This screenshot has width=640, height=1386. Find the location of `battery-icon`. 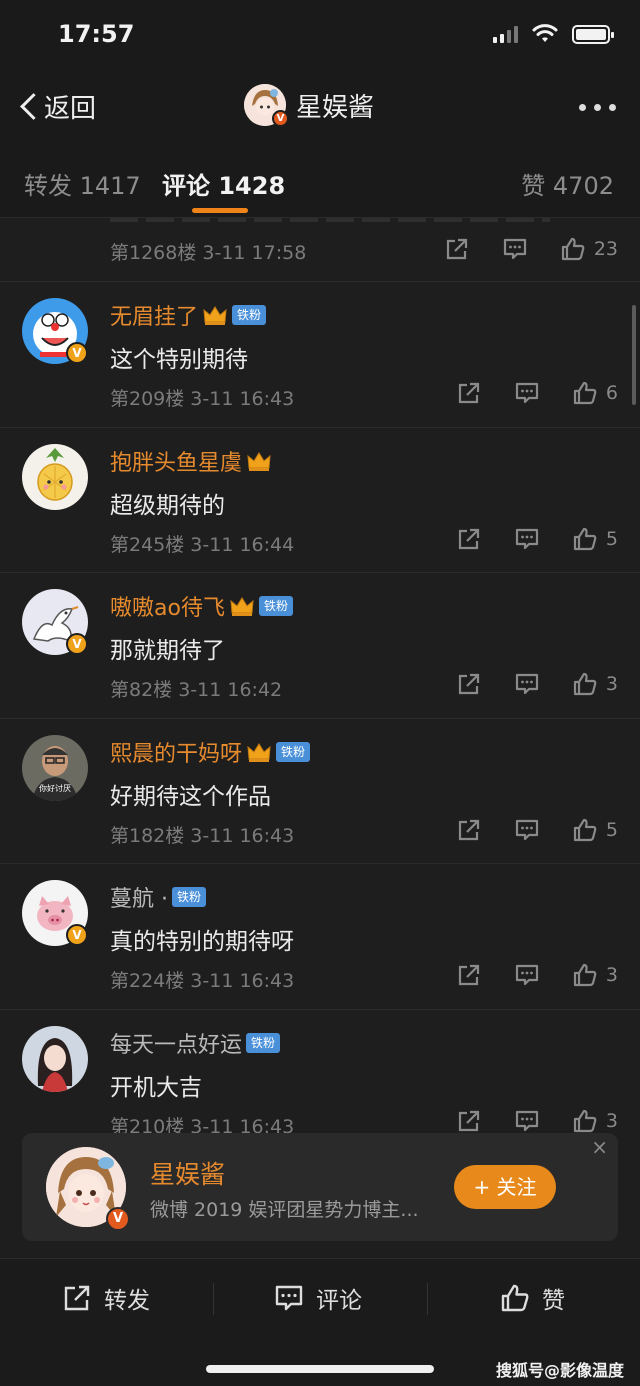

battery-icon is located at coordinates (593, 34).